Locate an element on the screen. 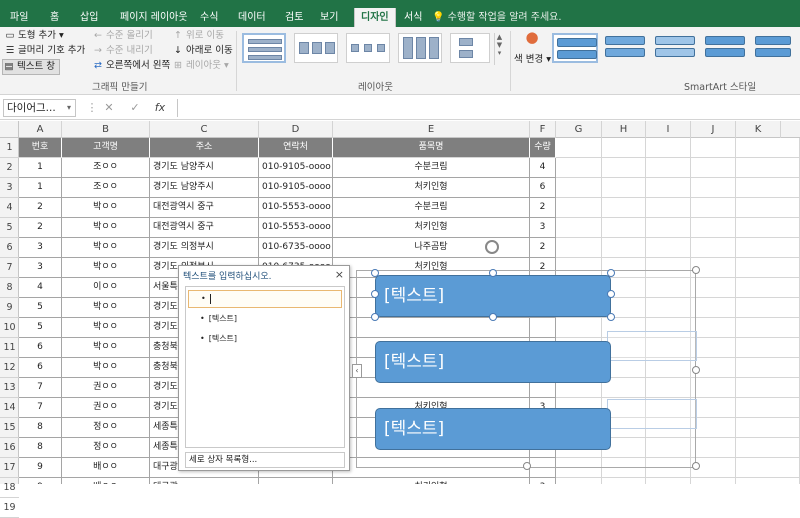 This screenshot has width=800, height=518. tab-format: 서식 is located at coordinates (413, 17).